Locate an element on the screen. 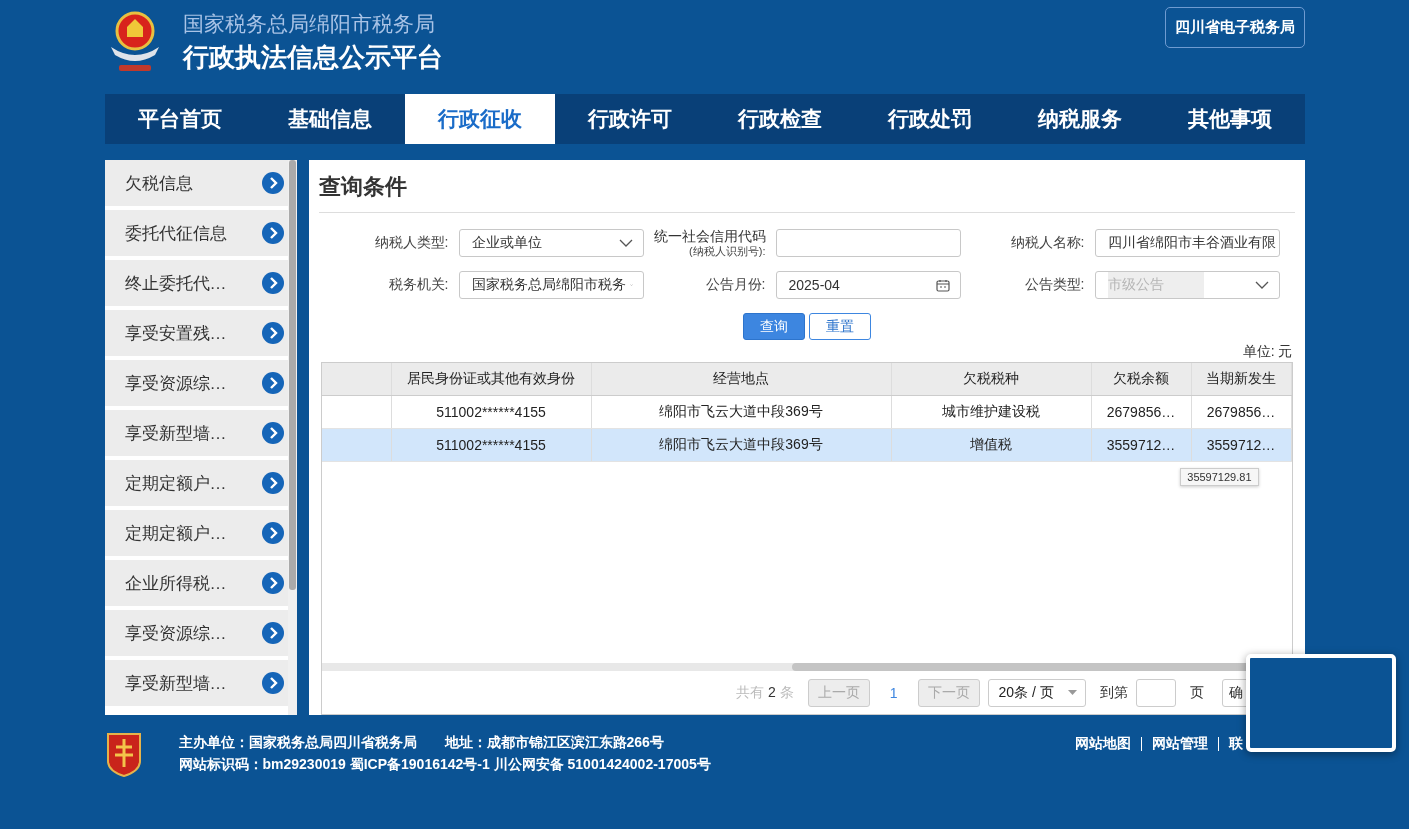 This screenshot has height=829, width=1409. footer-link: 联 is located at coordinates (1235, 744).